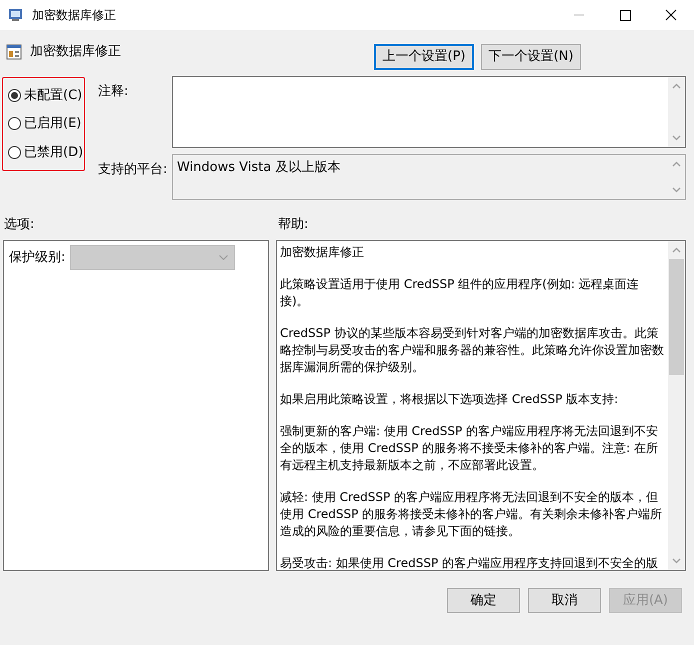  Describe the element at coordinates (483, 600) in the screenshot. I see `footer-button: 确定` at that location.